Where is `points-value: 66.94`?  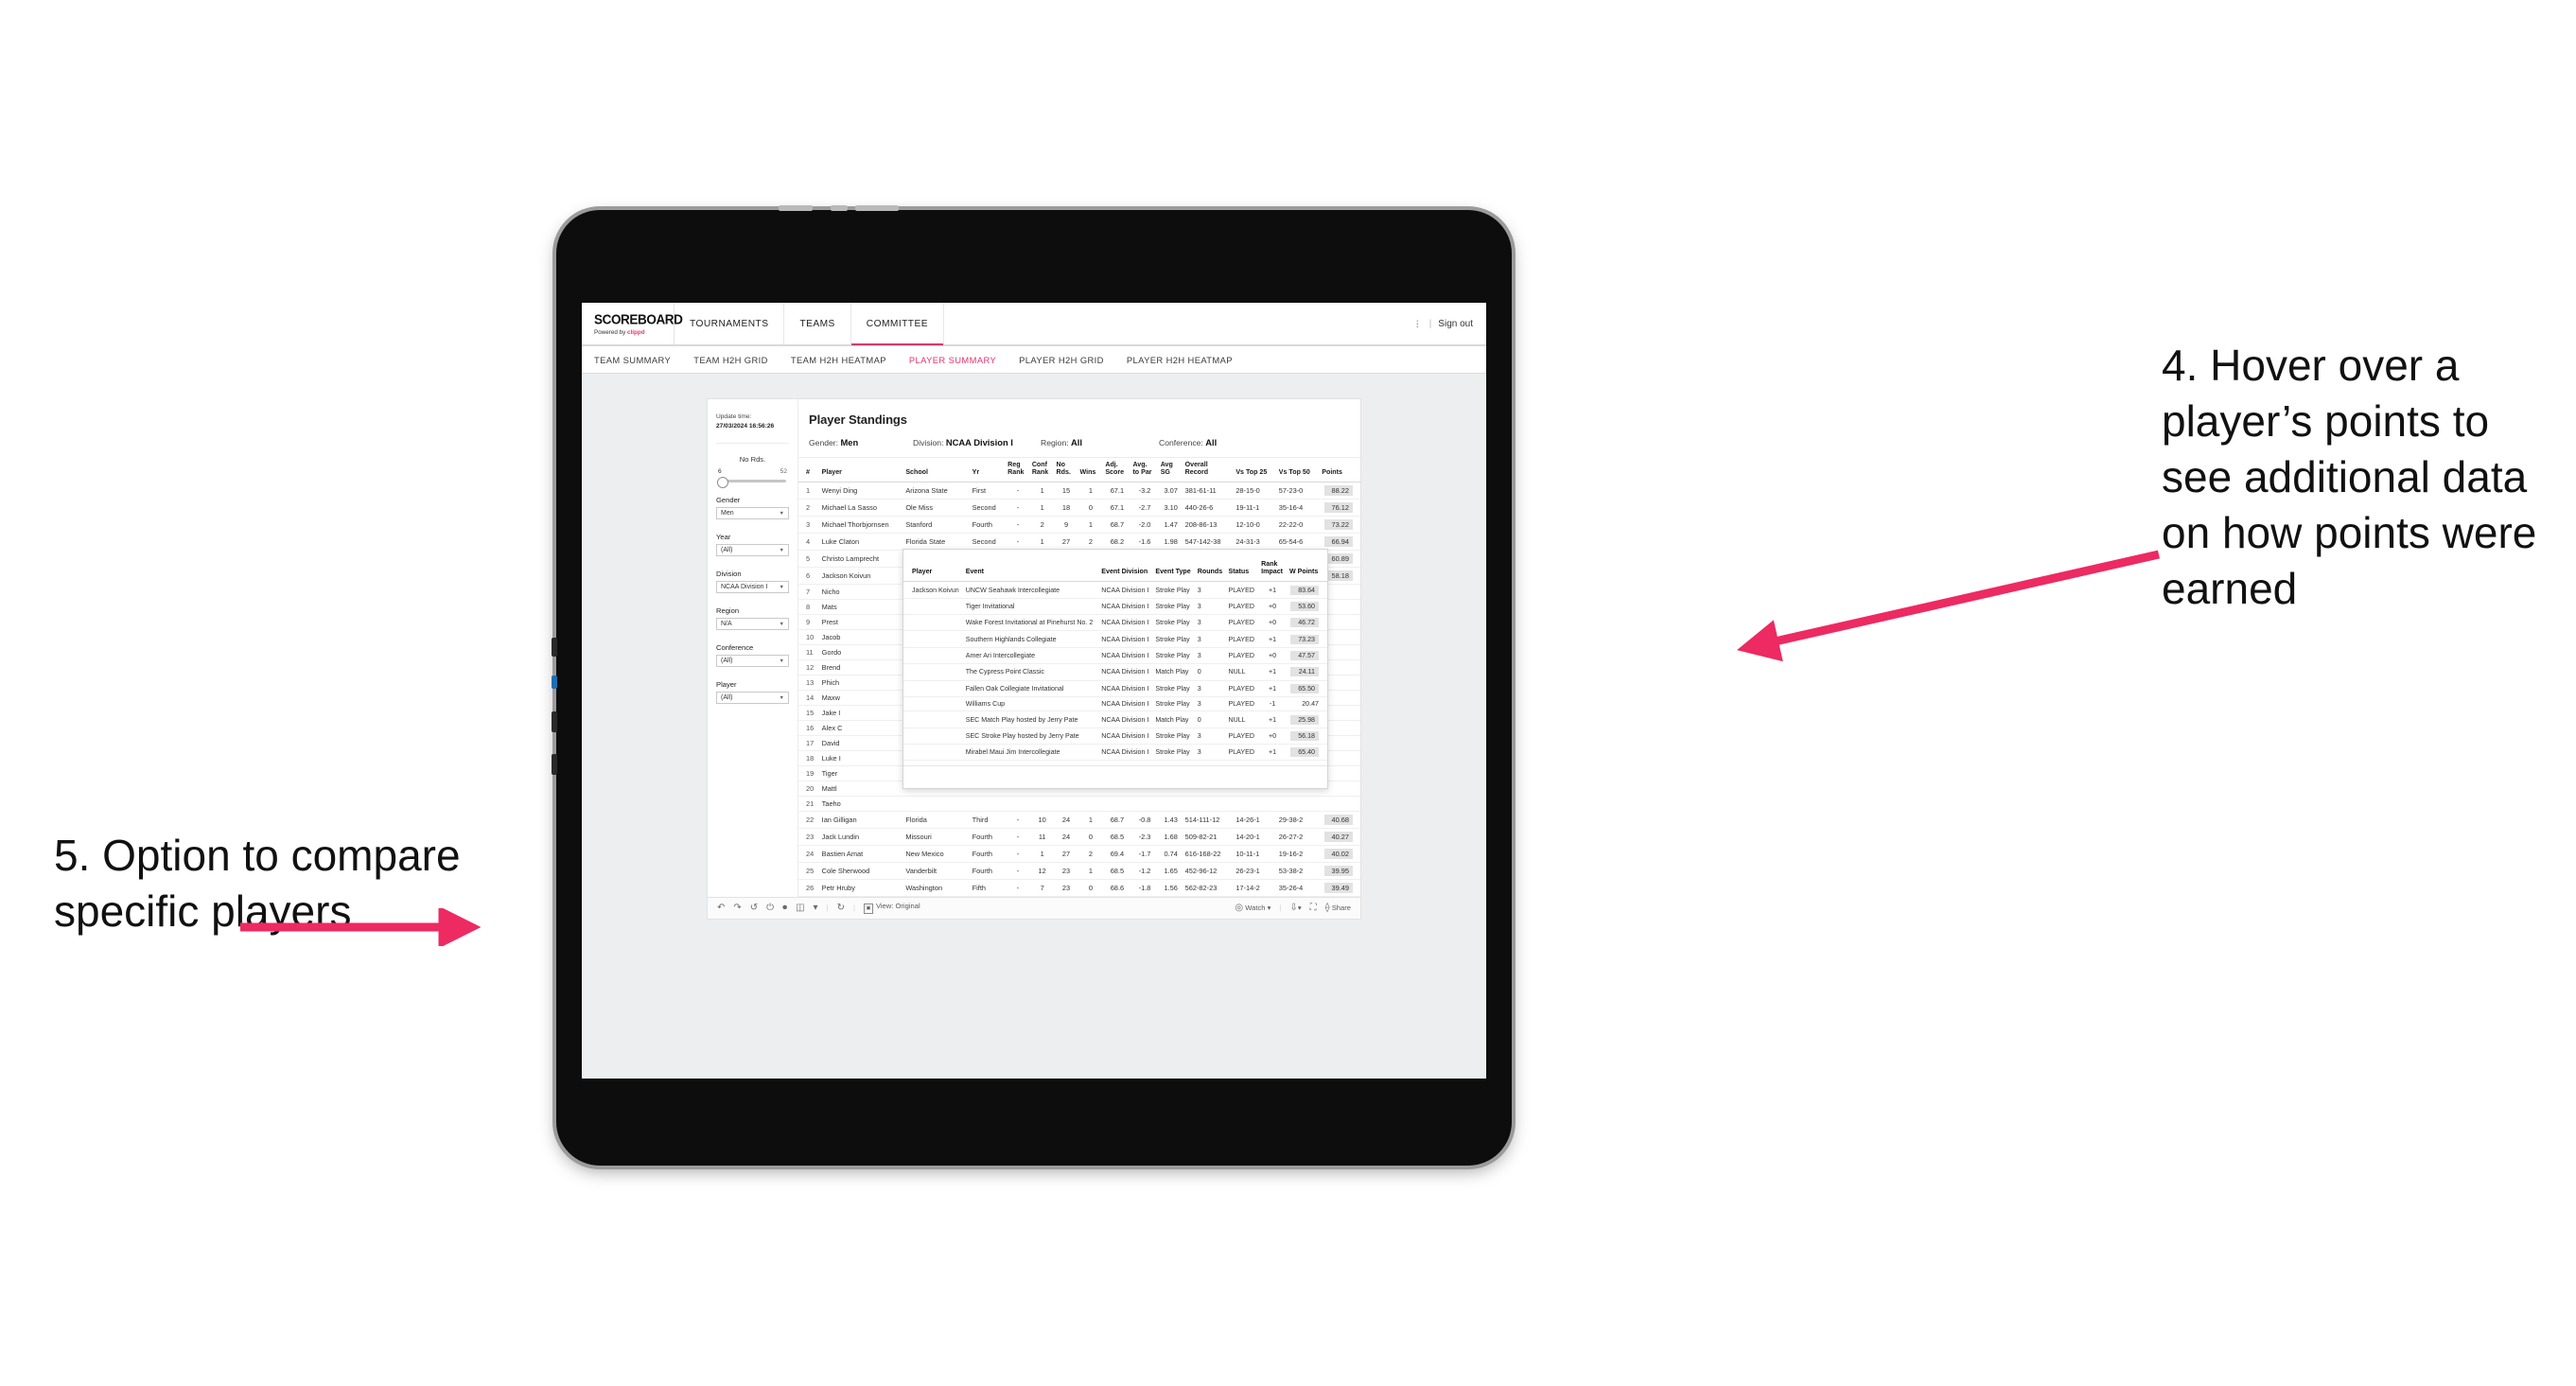
points-value: 66.94 is located at coordinates (1339, 541).